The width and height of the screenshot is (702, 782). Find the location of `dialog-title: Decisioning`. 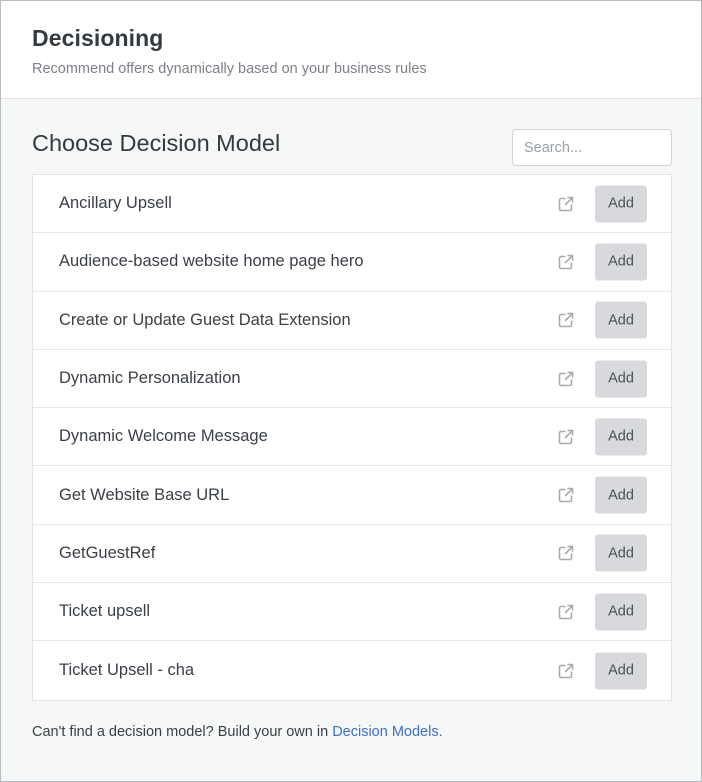

dialog-title: Decisioning is located at coordinates (98, 38).